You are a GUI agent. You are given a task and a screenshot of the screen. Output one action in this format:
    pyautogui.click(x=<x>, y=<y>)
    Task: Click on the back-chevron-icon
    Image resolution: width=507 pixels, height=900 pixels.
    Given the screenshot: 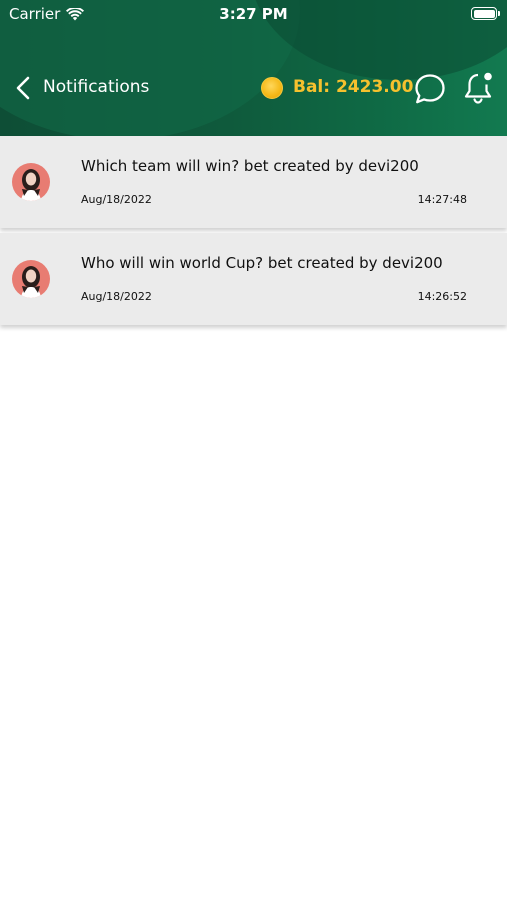 What is the action you would take?
    pyautogui.click(x=24, y=88)
    